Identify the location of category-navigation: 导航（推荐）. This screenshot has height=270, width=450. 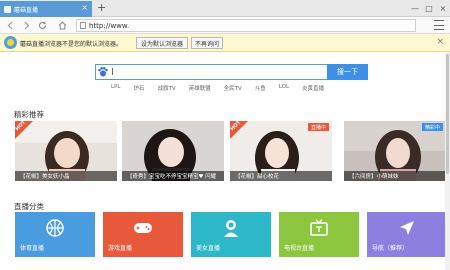
(407, 234).